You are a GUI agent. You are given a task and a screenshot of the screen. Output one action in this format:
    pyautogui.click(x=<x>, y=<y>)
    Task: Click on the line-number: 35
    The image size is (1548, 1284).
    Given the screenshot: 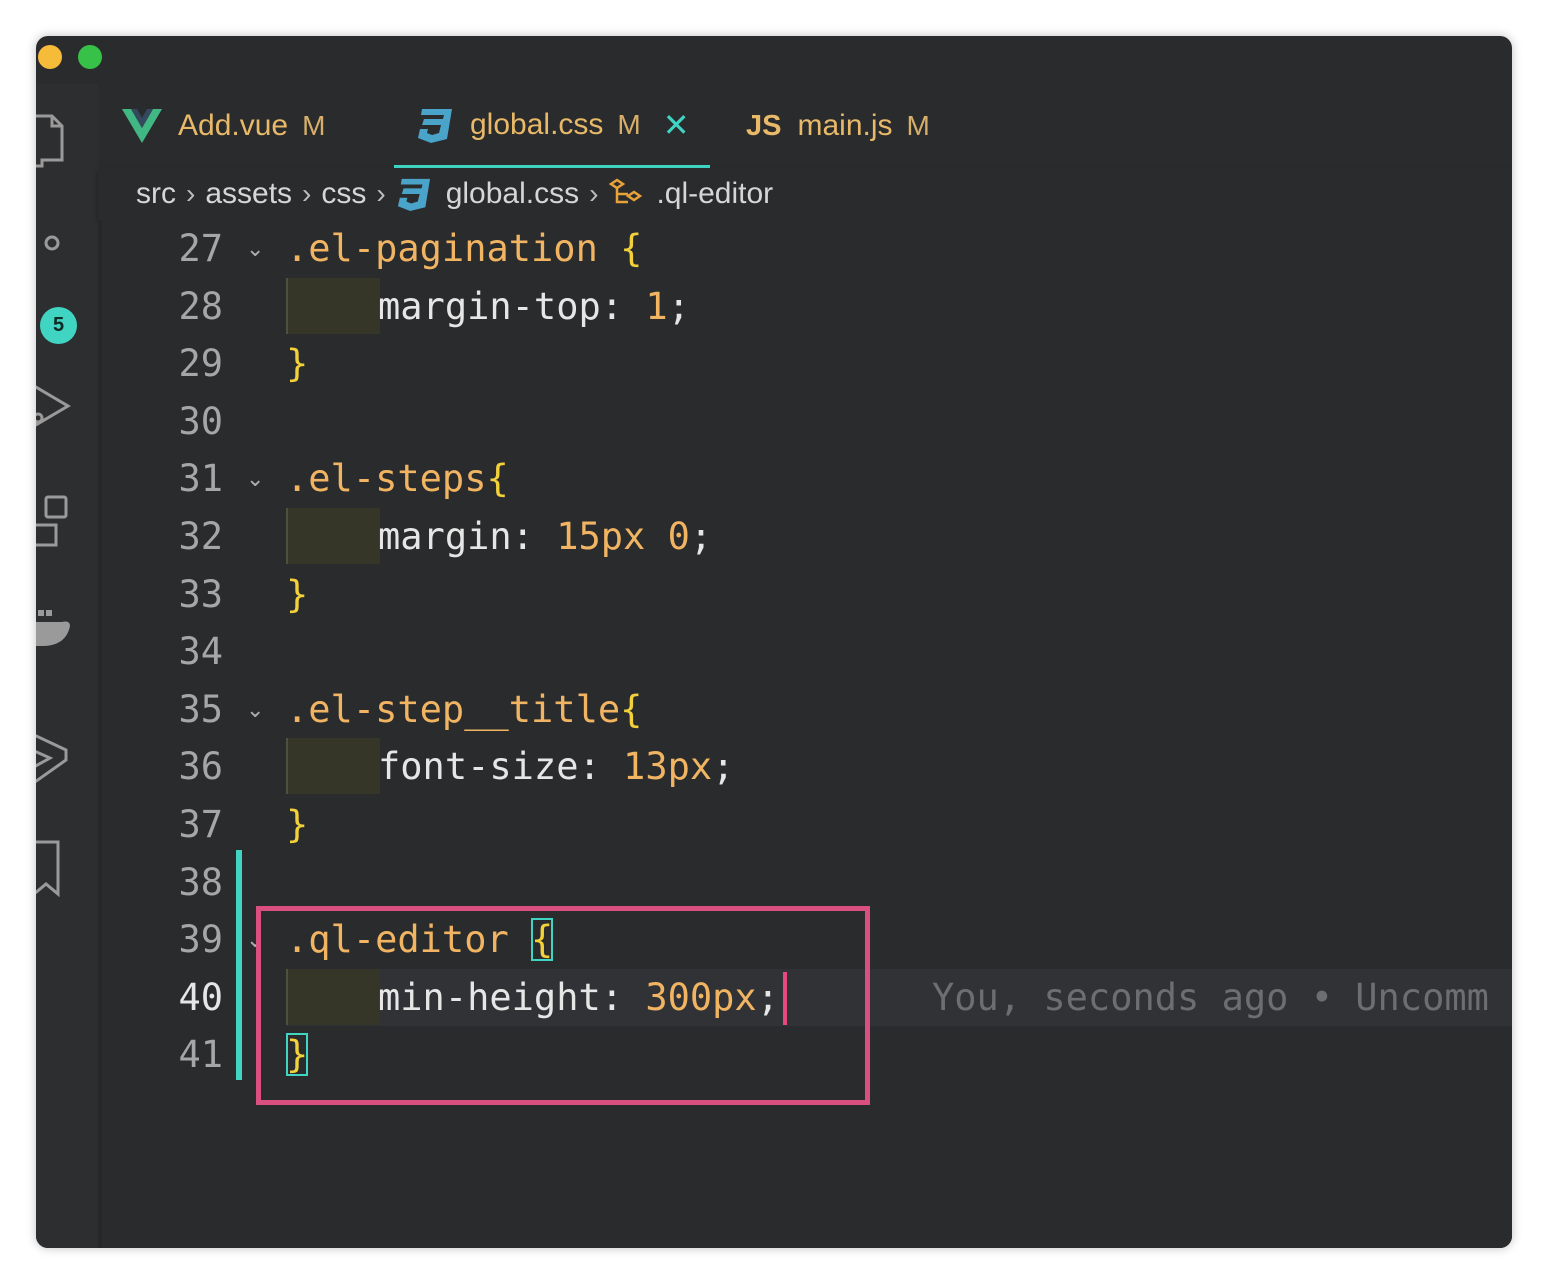 What is the action you would take?
    pyautogui.click(x=200, y=709)
    